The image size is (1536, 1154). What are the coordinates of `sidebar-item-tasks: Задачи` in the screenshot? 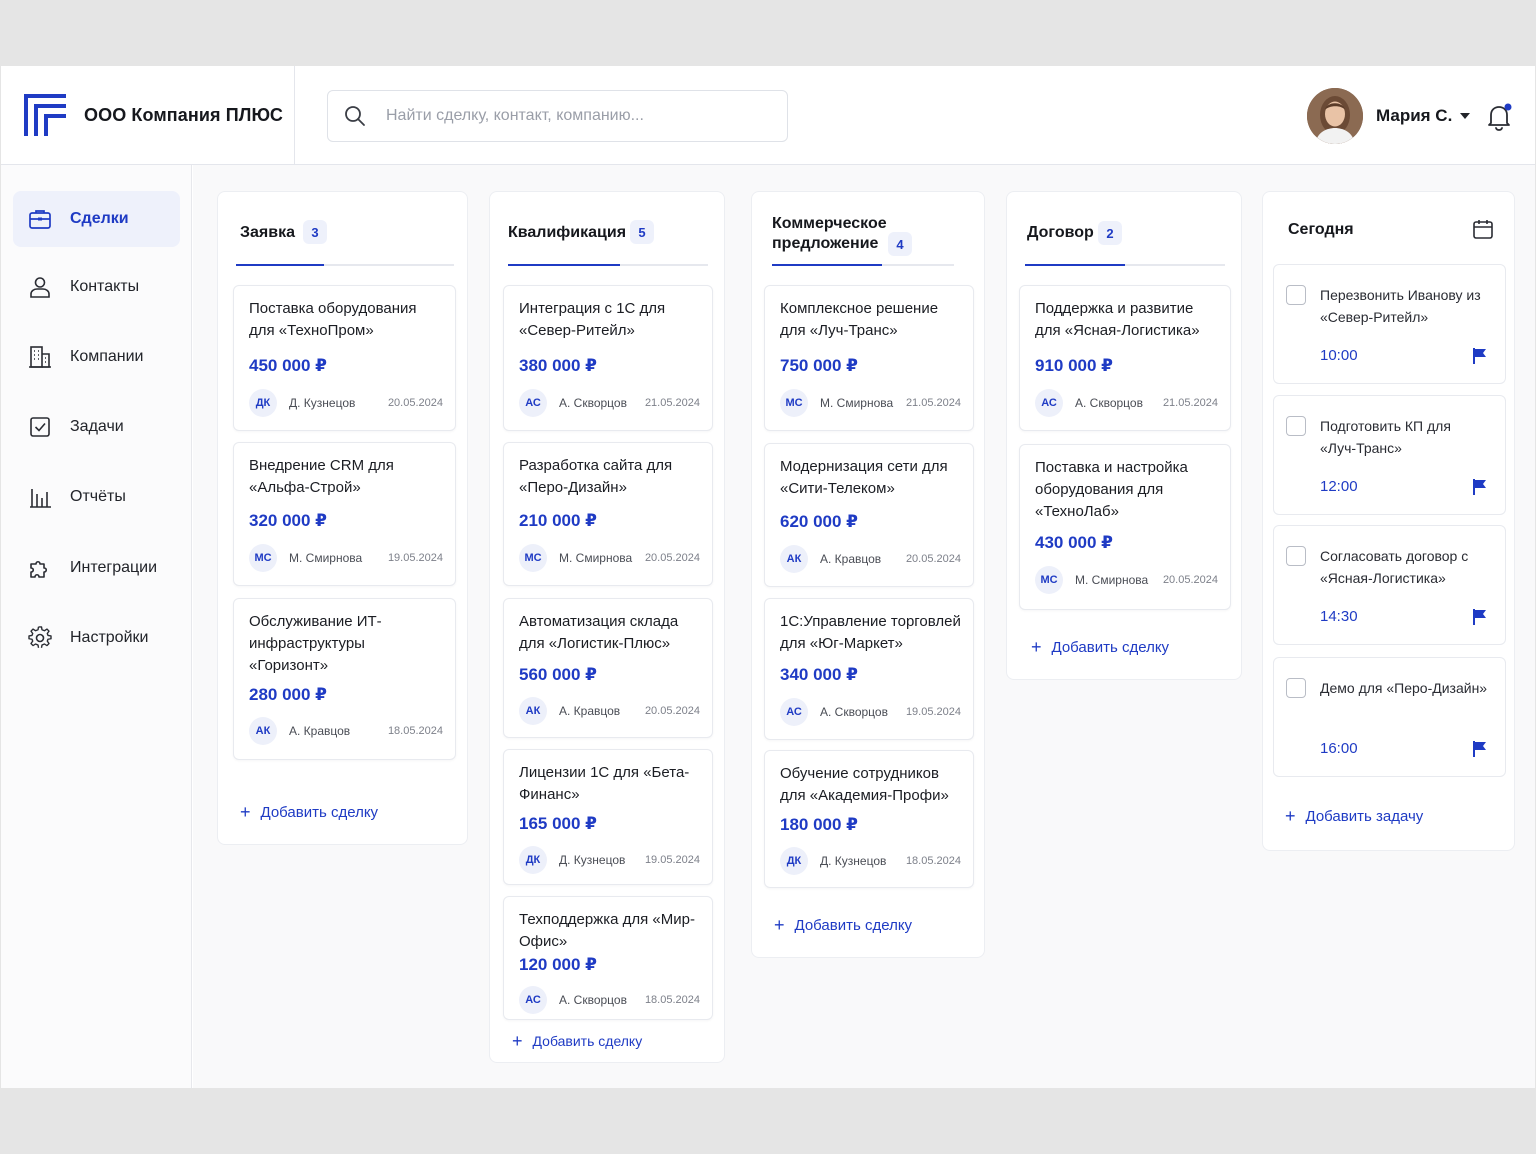 It's located at (96, 427).